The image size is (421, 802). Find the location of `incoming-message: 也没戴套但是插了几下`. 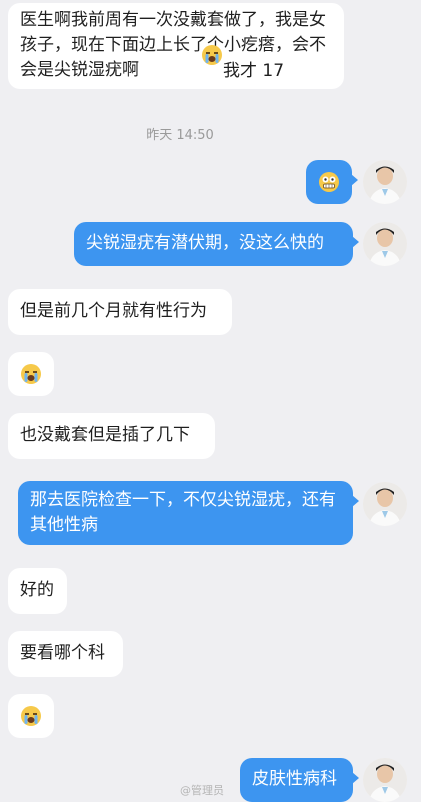

incoming-message: 也没戴套但是插了几下 is located at coordinates (111, 436).